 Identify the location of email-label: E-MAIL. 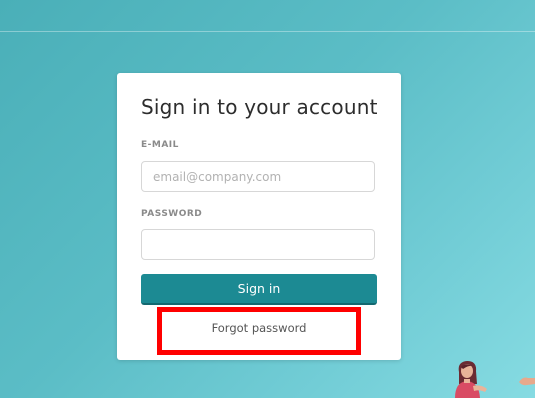
(160, 145).